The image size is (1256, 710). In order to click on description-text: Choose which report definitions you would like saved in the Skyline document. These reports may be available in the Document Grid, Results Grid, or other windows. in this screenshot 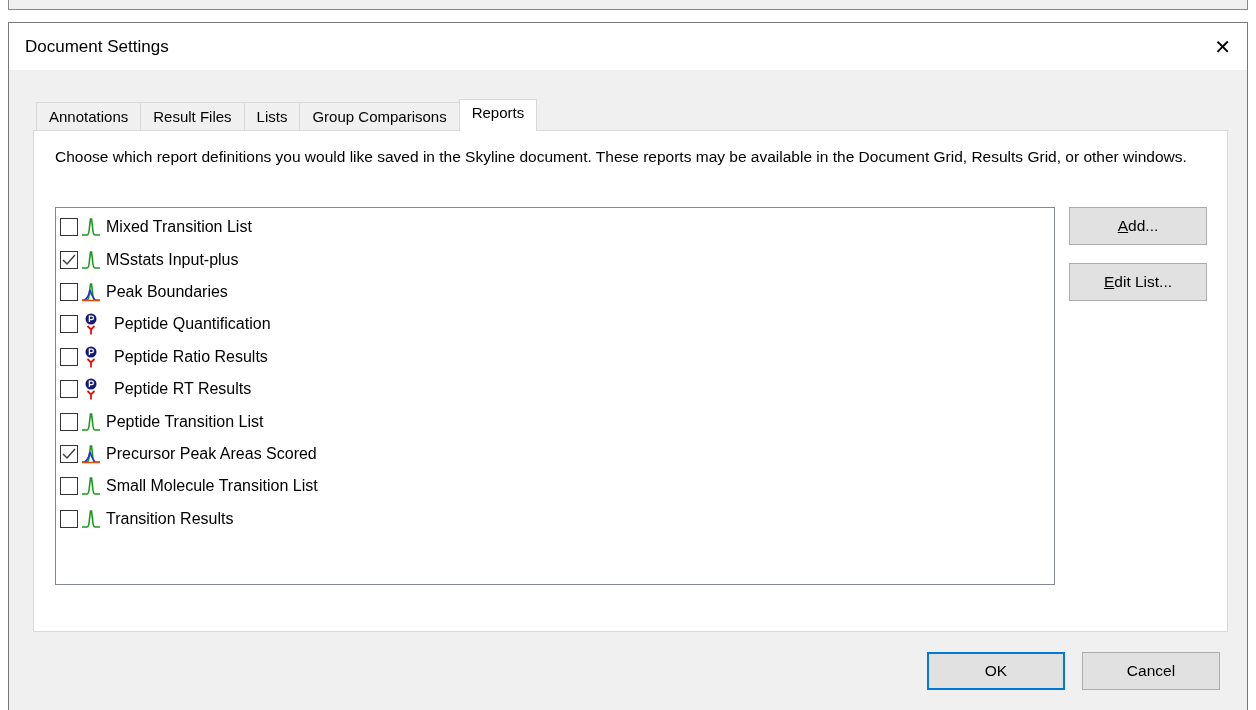, I will do `click(621, 157)`.